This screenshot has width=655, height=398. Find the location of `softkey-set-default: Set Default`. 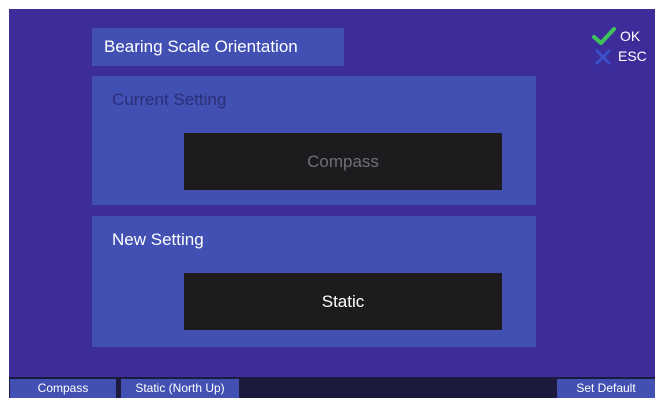

softkey-set-default: Set Default is located at coordinates (606, 388).